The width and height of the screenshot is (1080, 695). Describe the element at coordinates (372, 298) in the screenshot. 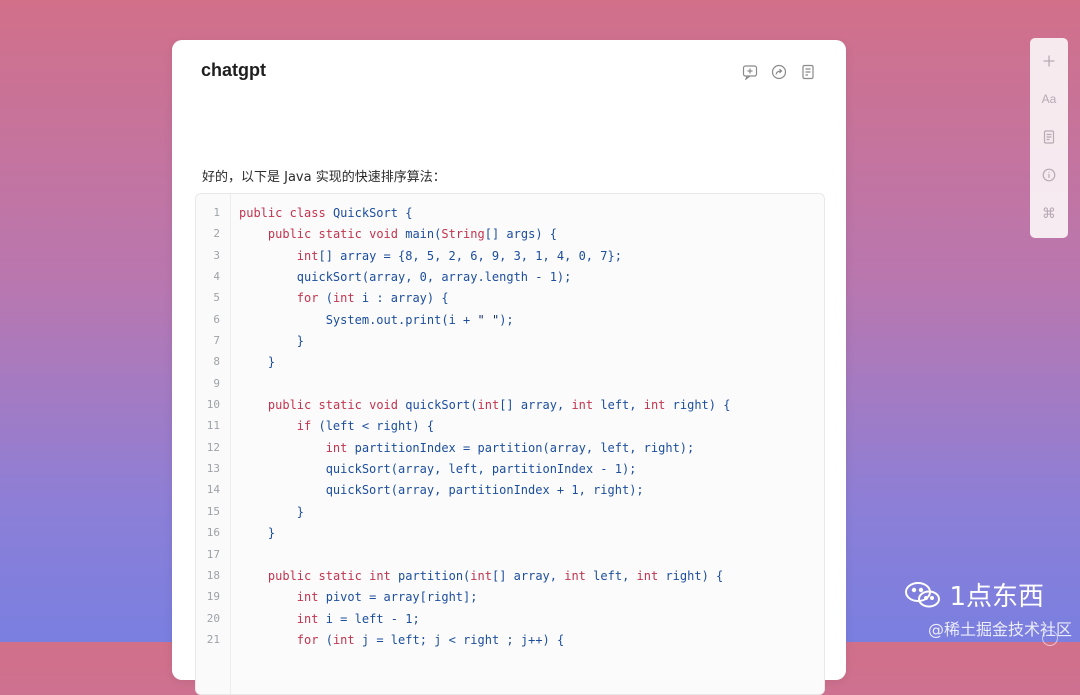

I see `code-text: for (int i : array) {` at that location.